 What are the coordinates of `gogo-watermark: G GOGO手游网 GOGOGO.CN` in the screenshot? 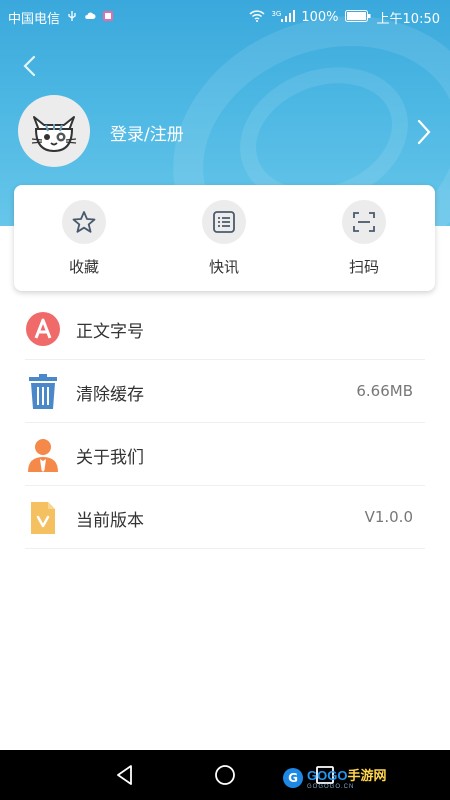 It's located at (334, 777).